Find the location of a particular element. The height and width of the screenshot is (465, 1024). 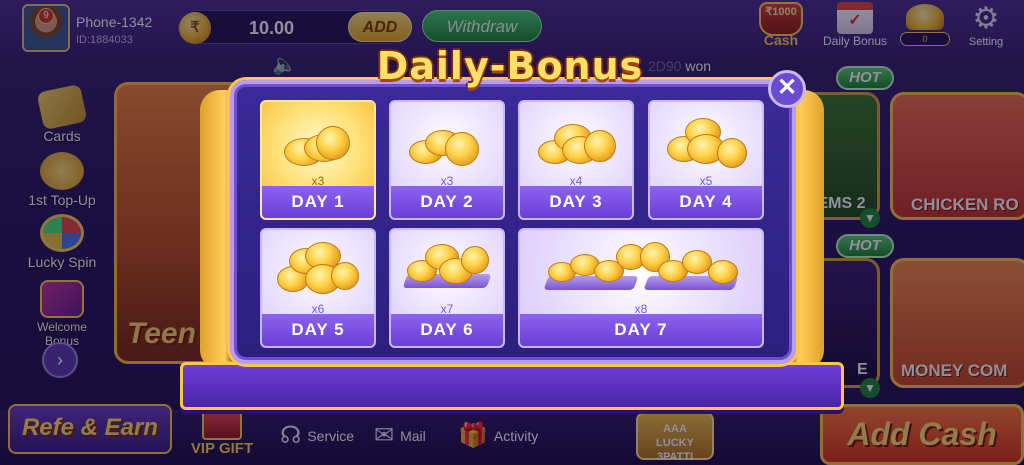

day-card-3: x4 DAY 3 is located at coordinates (576, 160).